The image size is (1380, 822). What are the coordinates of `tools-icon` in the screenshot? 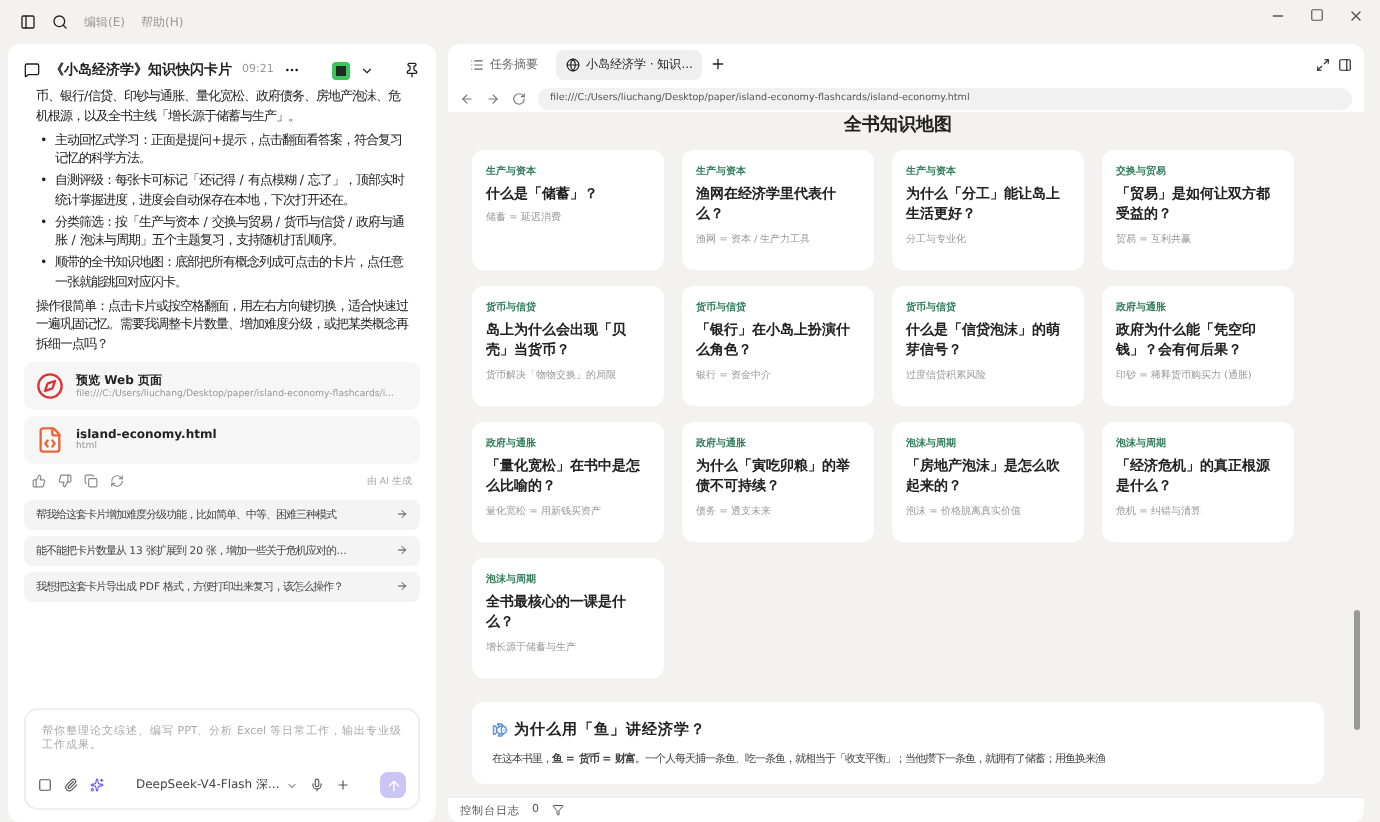 It's located at (97, 785).